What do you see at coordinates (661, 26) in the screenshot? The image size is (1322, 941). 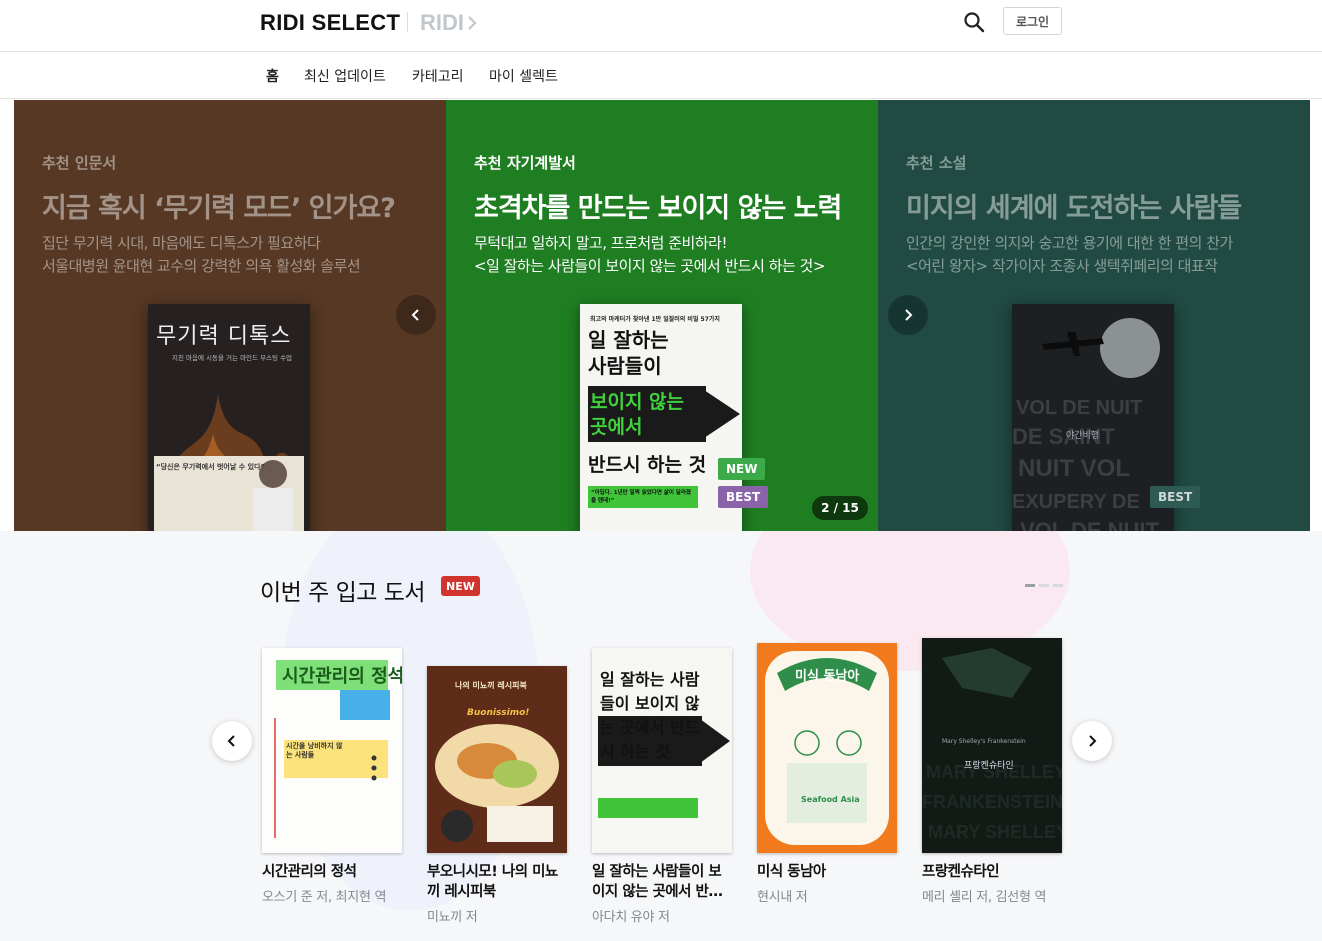 I see `top-header: RIDI SELECT RIDI 로그인` at bounding box center [661, 26].